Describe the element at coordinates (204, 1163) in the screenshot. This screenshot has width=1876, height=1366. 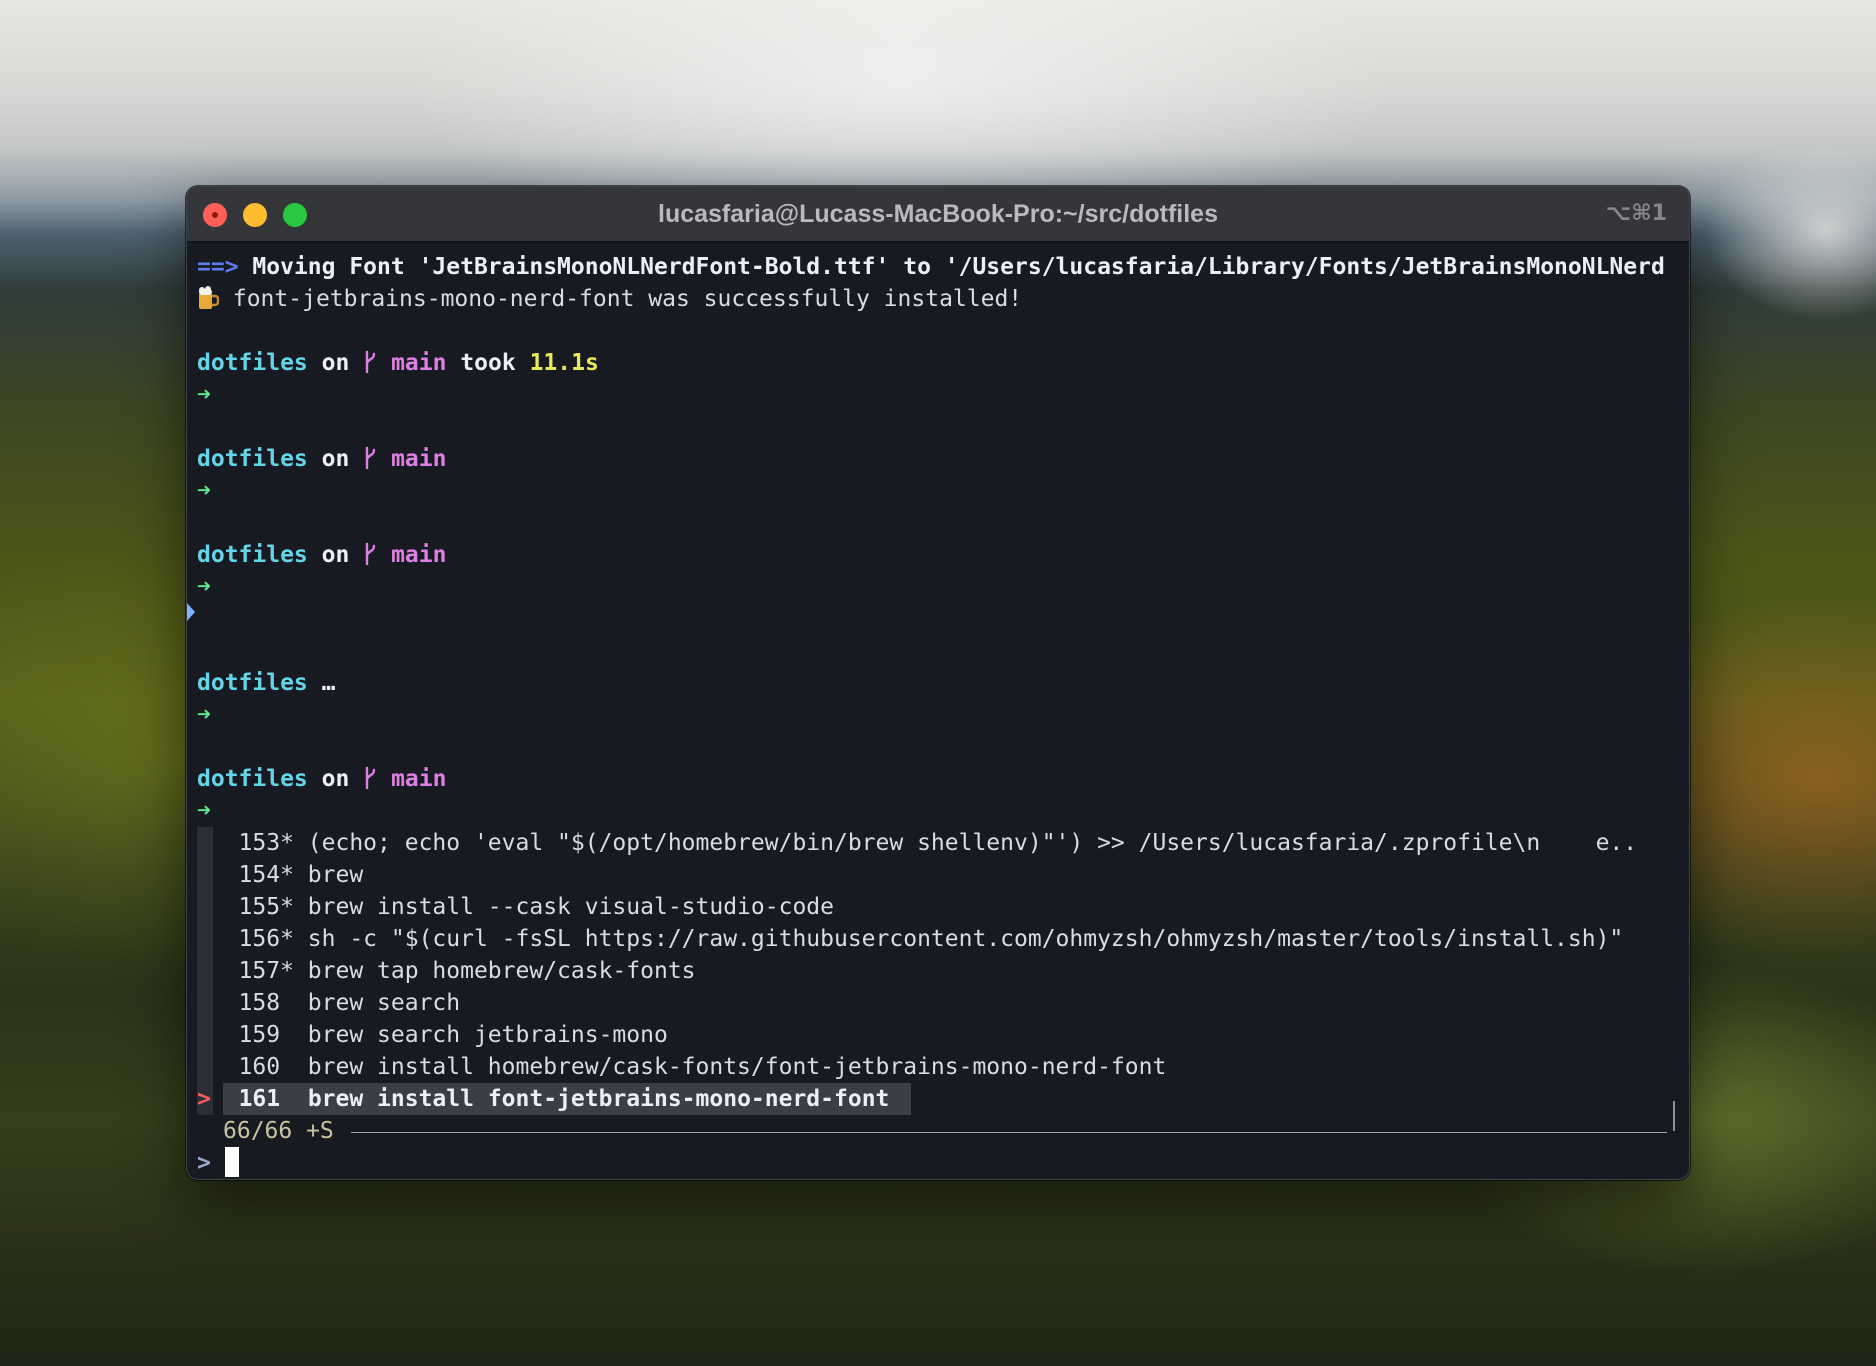
I see `fzf-query-prompt: >` at that location.